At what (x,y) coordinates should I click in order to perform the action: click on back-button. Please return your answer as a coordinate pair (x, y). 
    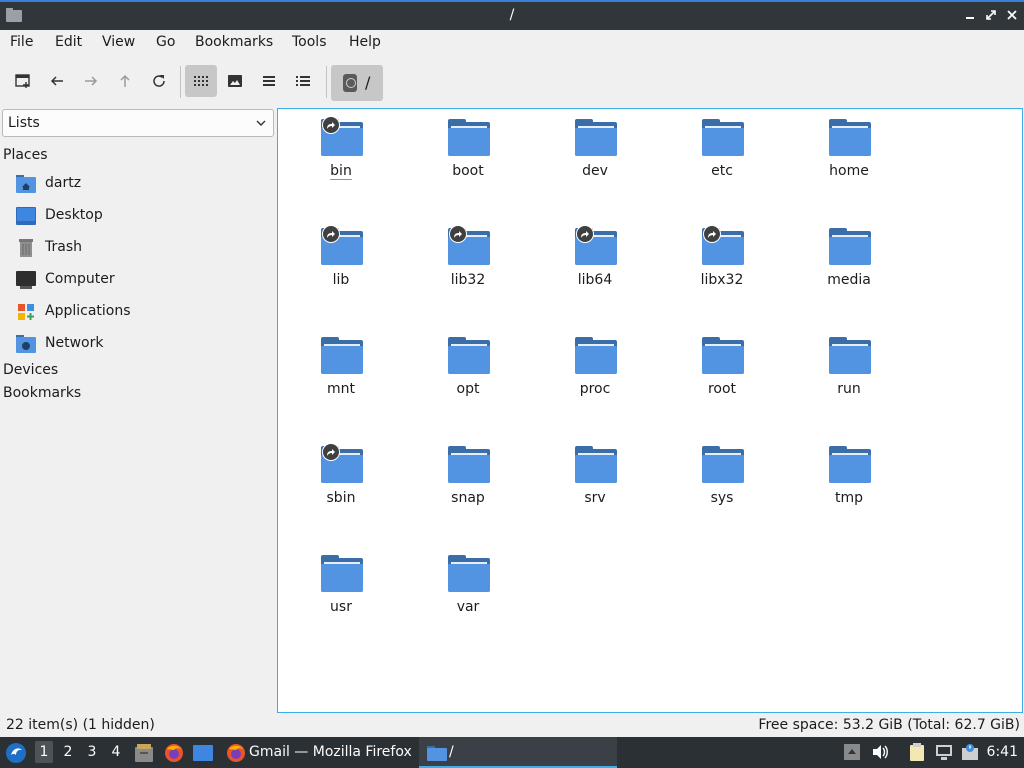
    Looking at the image, I should click on (57, 81).